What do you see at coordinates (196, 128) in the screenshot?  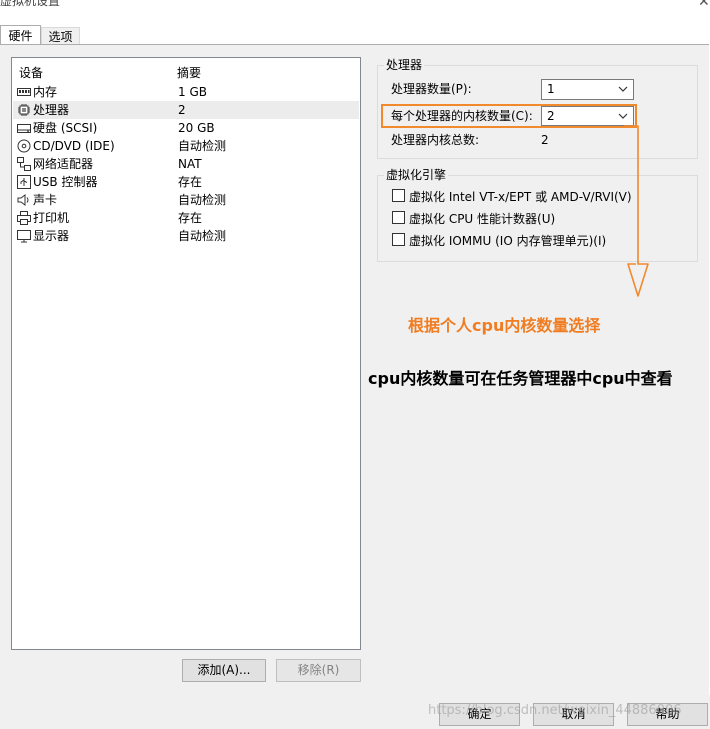 I see `device-summary: 20 GB` at bounding box center [196, 128].